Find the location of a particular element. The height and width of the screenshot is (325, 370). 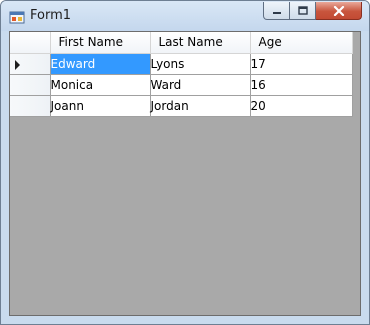

table-row: Joann Jordan 20 is located at coordinates (181, 106).